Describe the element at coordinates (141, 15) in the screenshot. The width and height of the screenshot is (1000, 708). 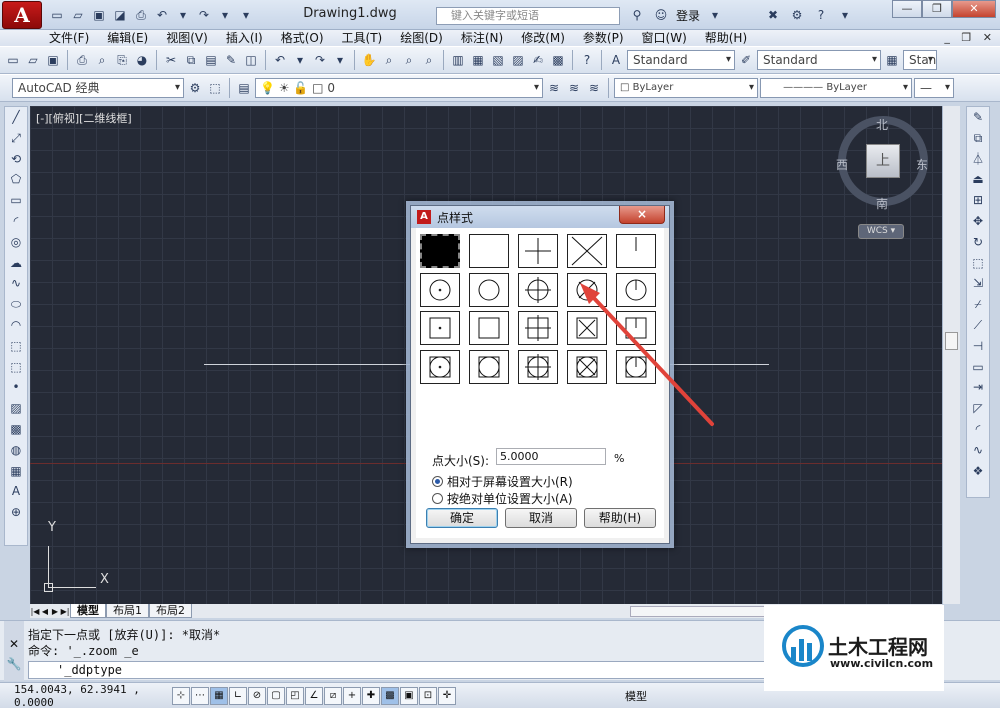
I see `print-icon: ⎙` at that location.